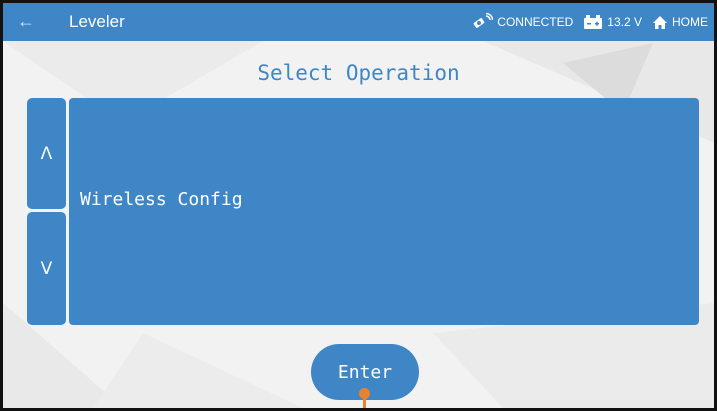  I want to click on home-button: HOME, so click(680, 22).